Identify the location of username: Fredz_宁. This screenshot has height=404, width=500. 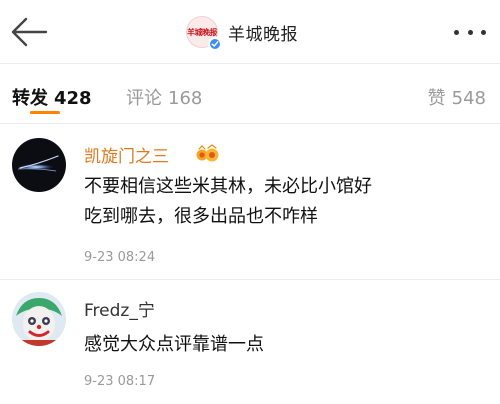
(119, 308).